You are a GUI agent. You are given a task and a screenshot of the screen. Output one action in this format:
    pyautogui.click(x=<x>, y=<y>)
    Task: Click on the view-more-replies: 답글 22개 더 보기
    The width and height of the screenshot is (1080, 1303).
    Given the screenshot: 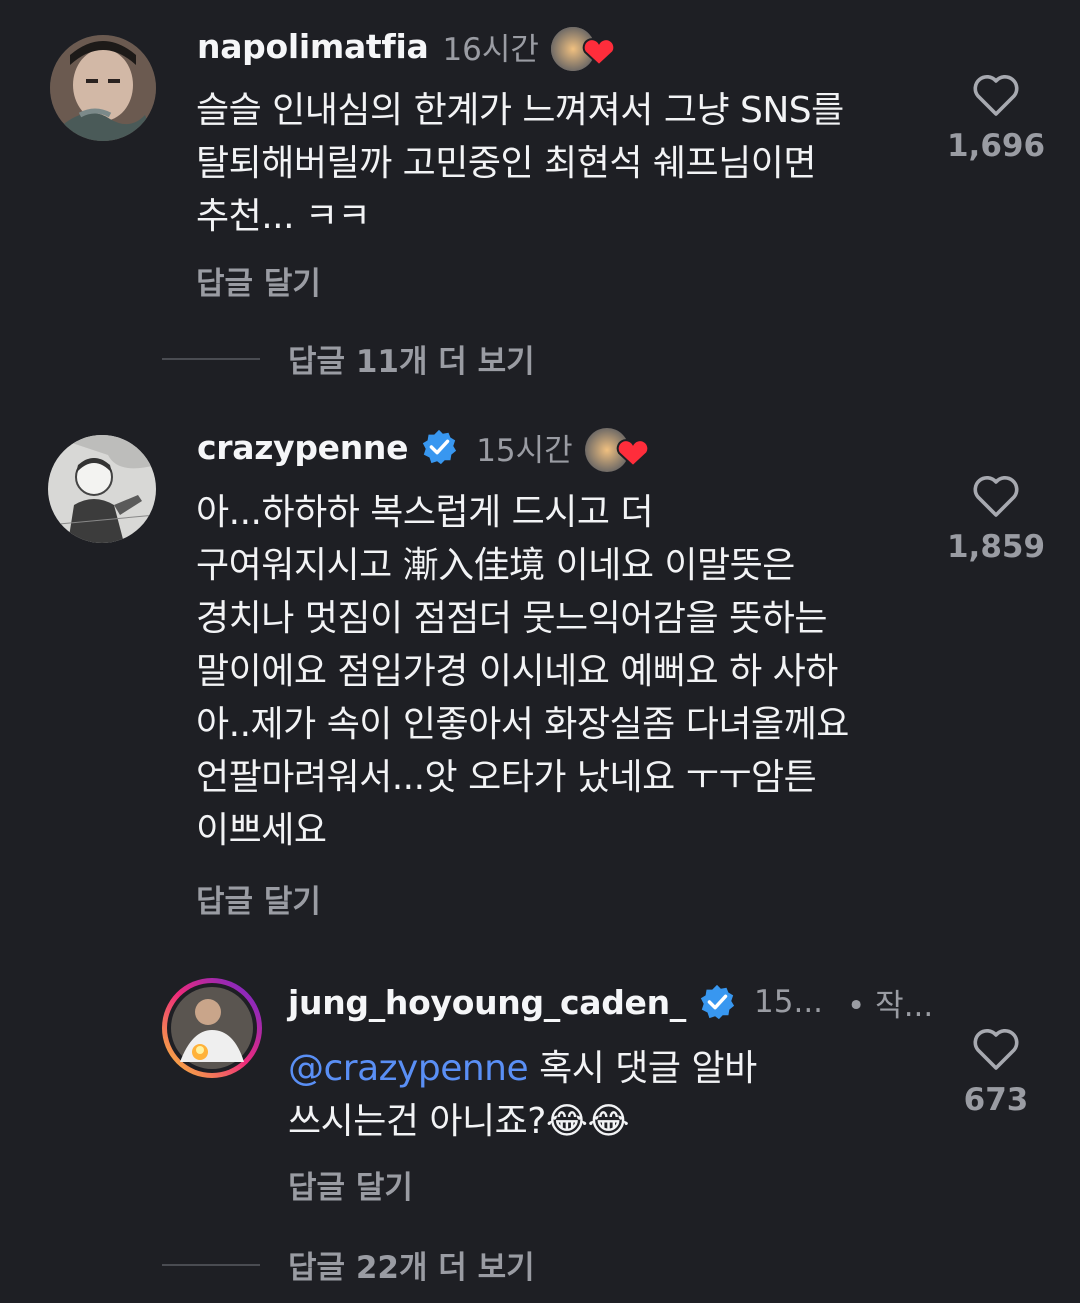 What is the action you would take?
    pyautogui.click(x=348, y=1264)
    